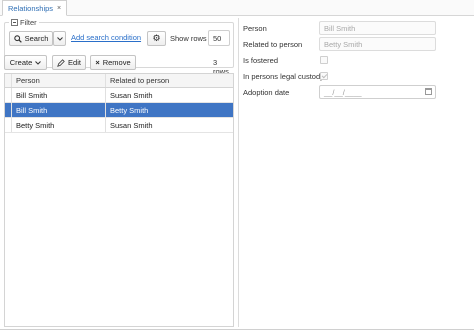  What do you see at coordinates (129, 110) in the screenshot?
I see `cell-related: Betty Smith` at bounding box center [129, 110].